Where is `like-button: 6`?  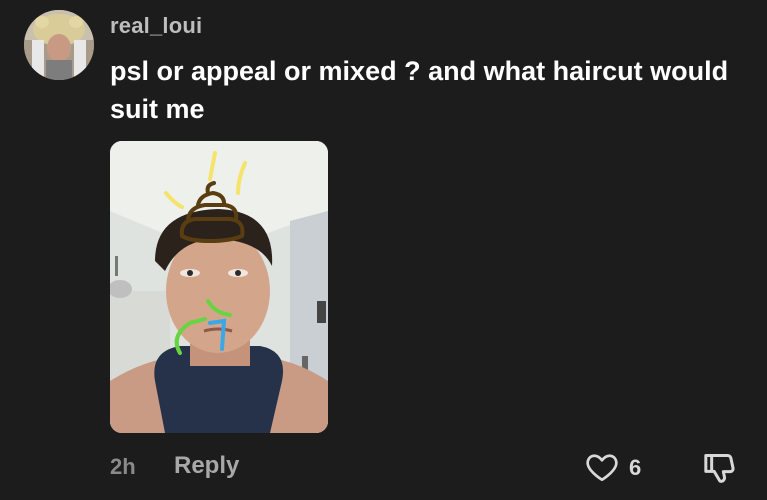
like-button: 6 is located at coordinates (616, 467).